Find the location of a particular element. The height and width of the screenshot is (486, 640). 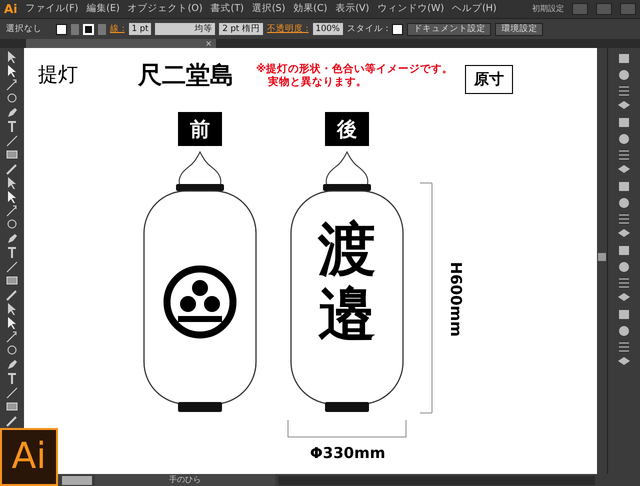

style-swatch is located at coordinates (398, 29).